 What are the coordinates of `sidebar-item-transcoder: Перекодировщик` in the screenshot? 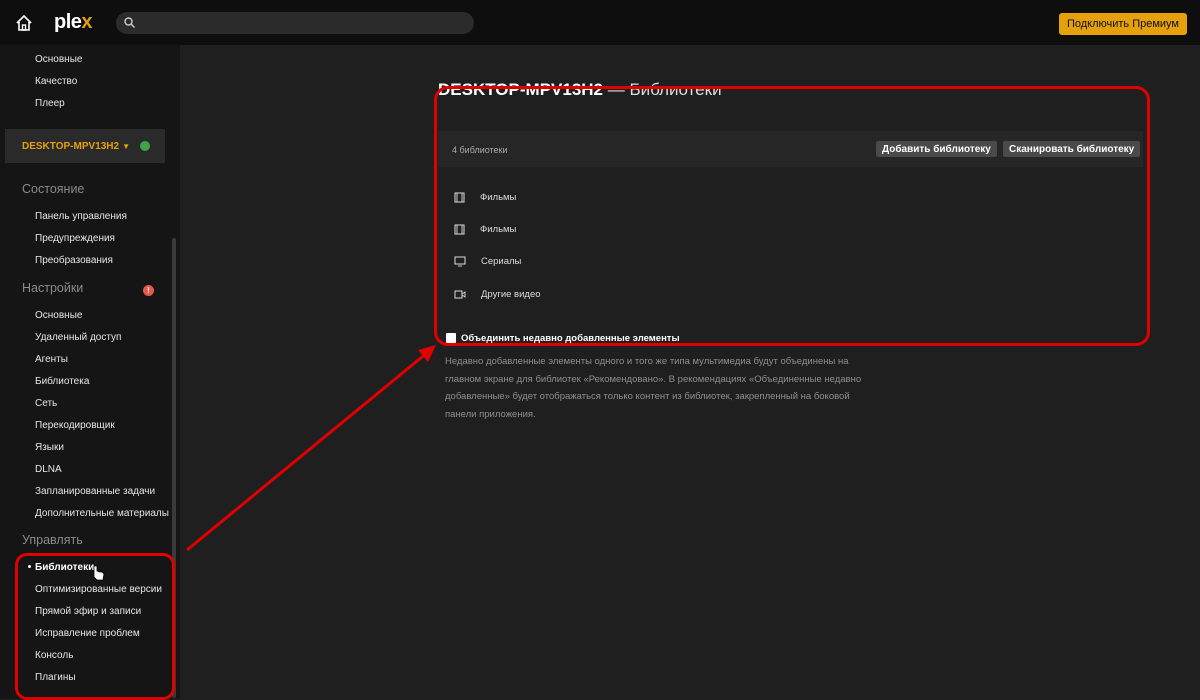 It's located at (75, 426).